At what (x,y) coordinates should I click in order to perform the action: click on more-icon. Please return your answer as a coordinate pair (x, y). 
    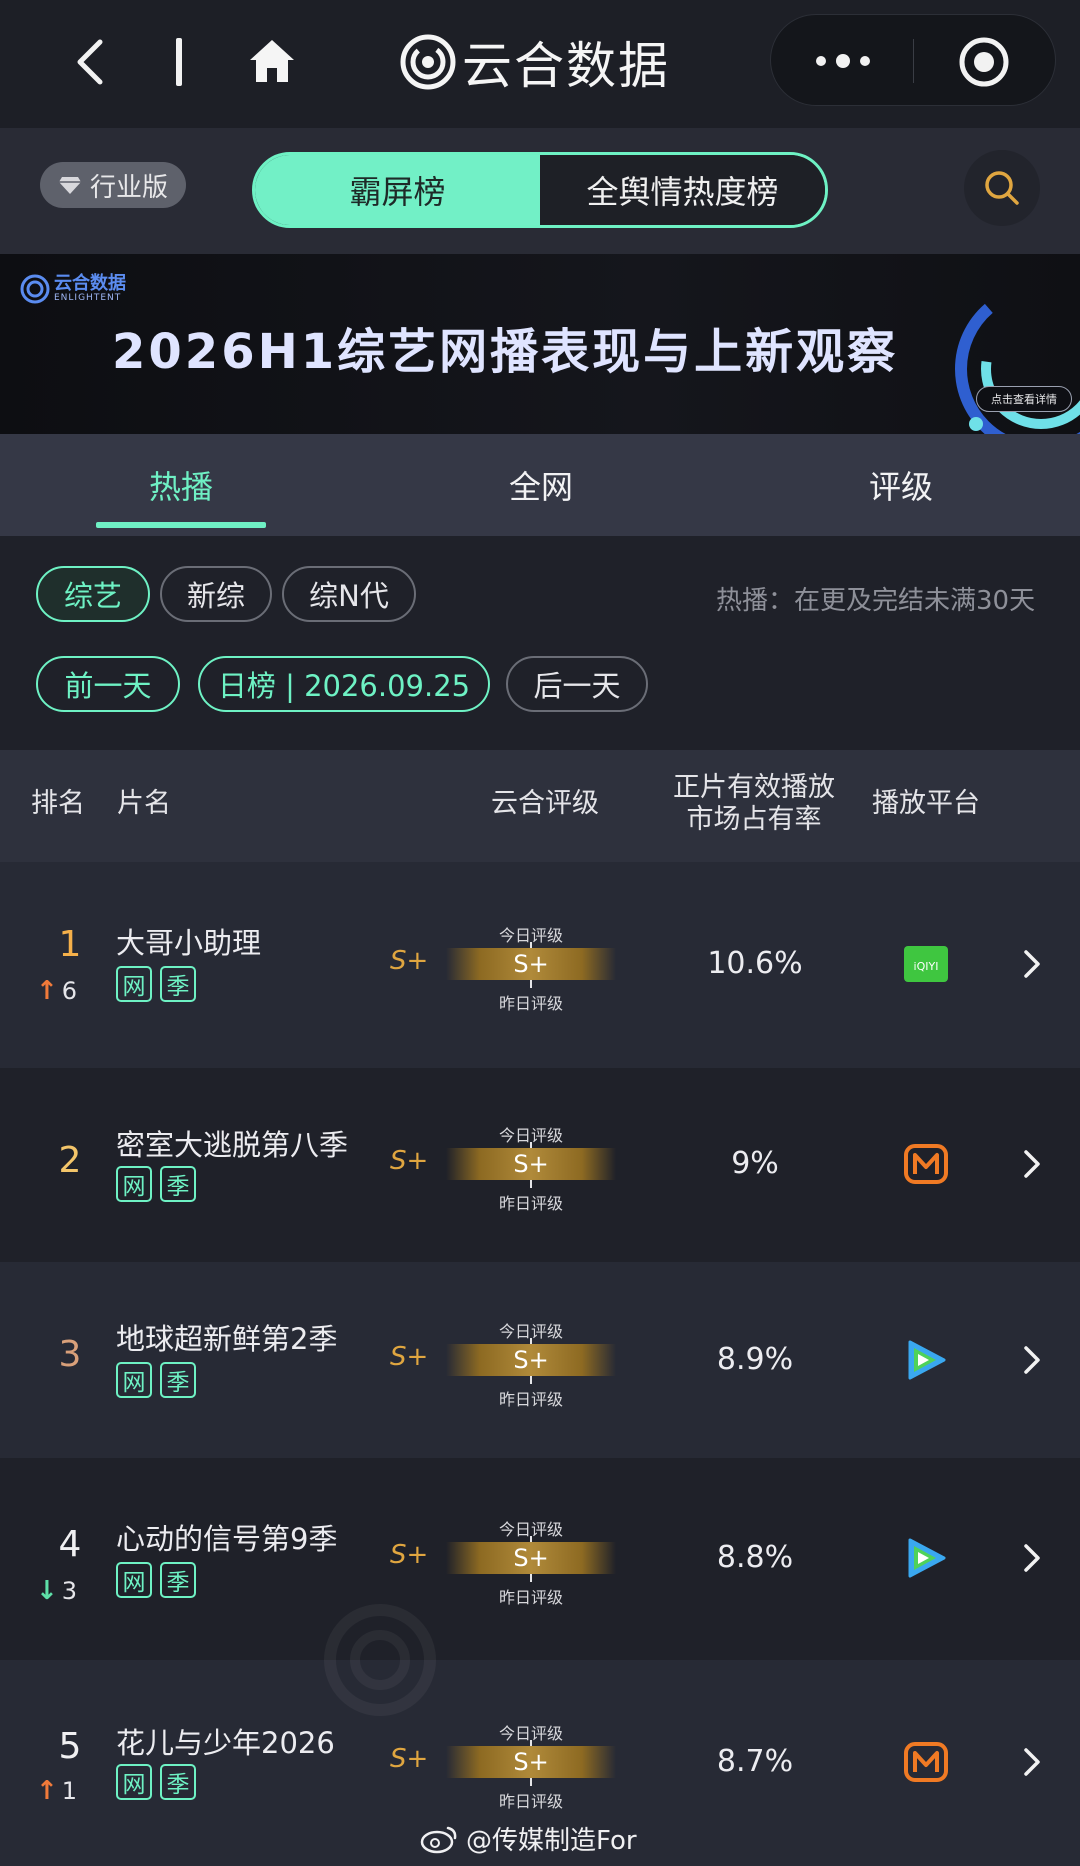
    Looking at the image, I should click on (843, 61).